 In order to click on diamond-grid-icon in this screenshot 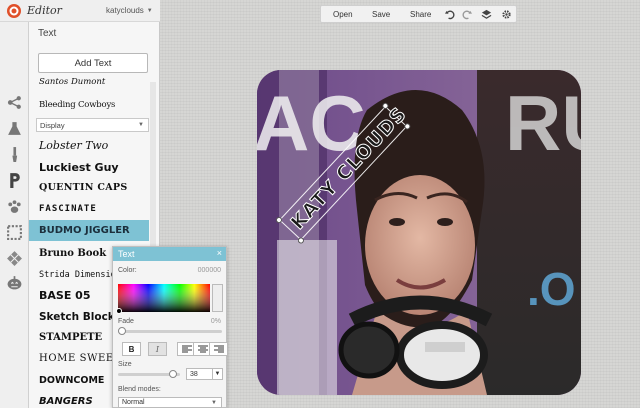, I will do `click(14, 258)`.